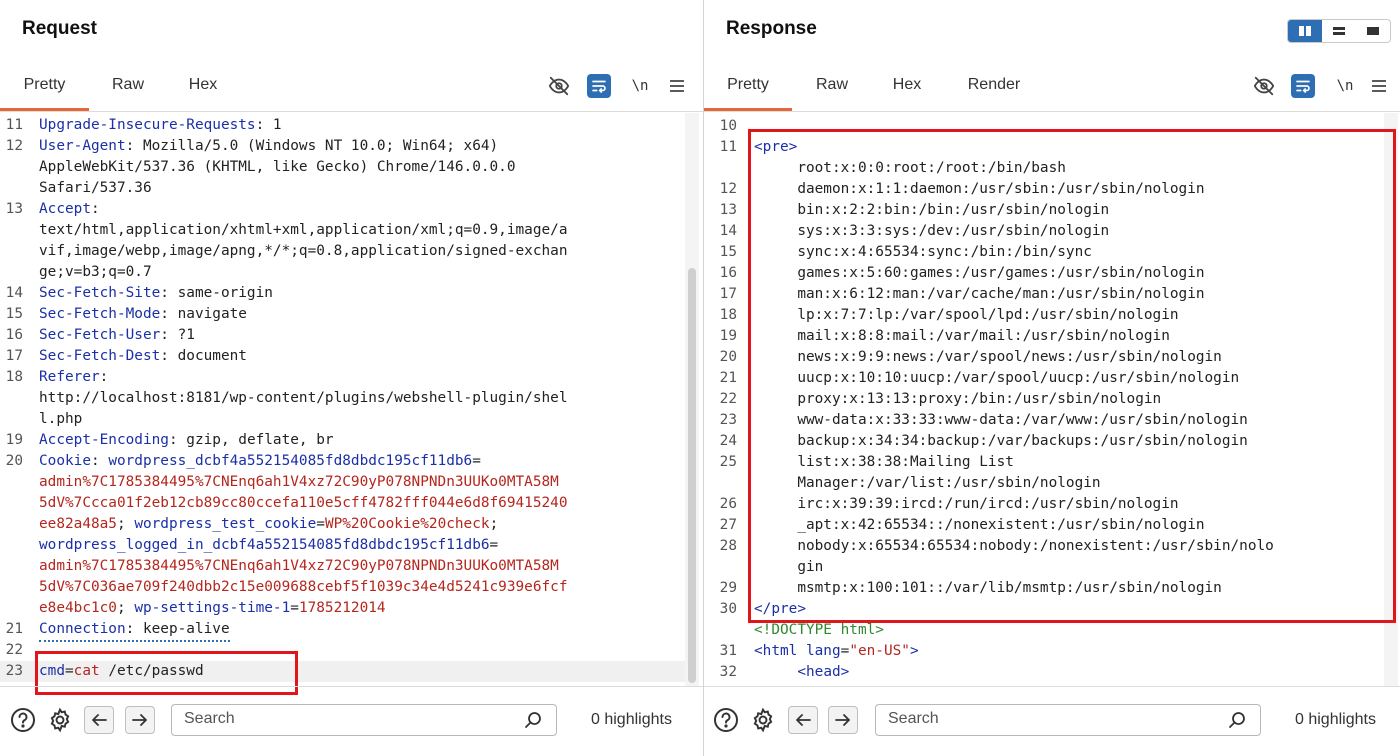  Describe the element at coordinates (128, 86) in the screenshot. I see `request-tab-raw: Raw` at that location.